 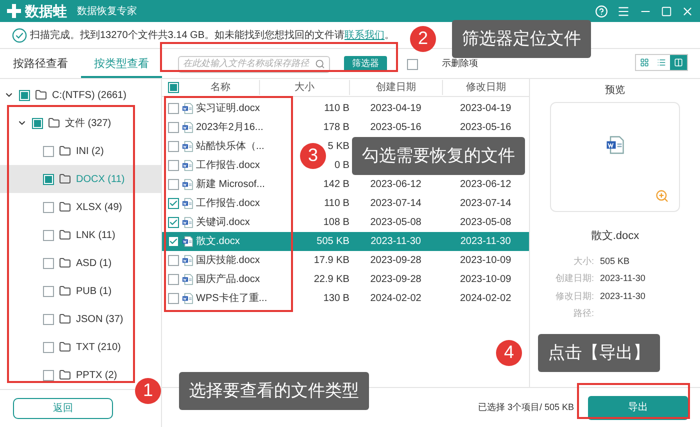 What do you see at coordinates (601, 11) in the screenshot?
I see `help-icon` at bounding box center [601, 11].